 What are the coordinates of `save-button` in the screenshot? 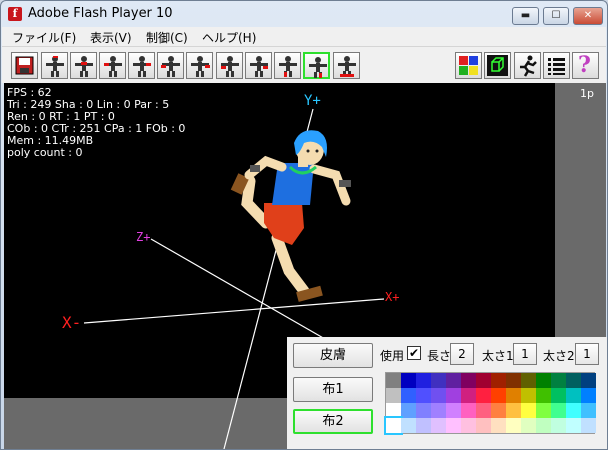 It's located at (24, 65).